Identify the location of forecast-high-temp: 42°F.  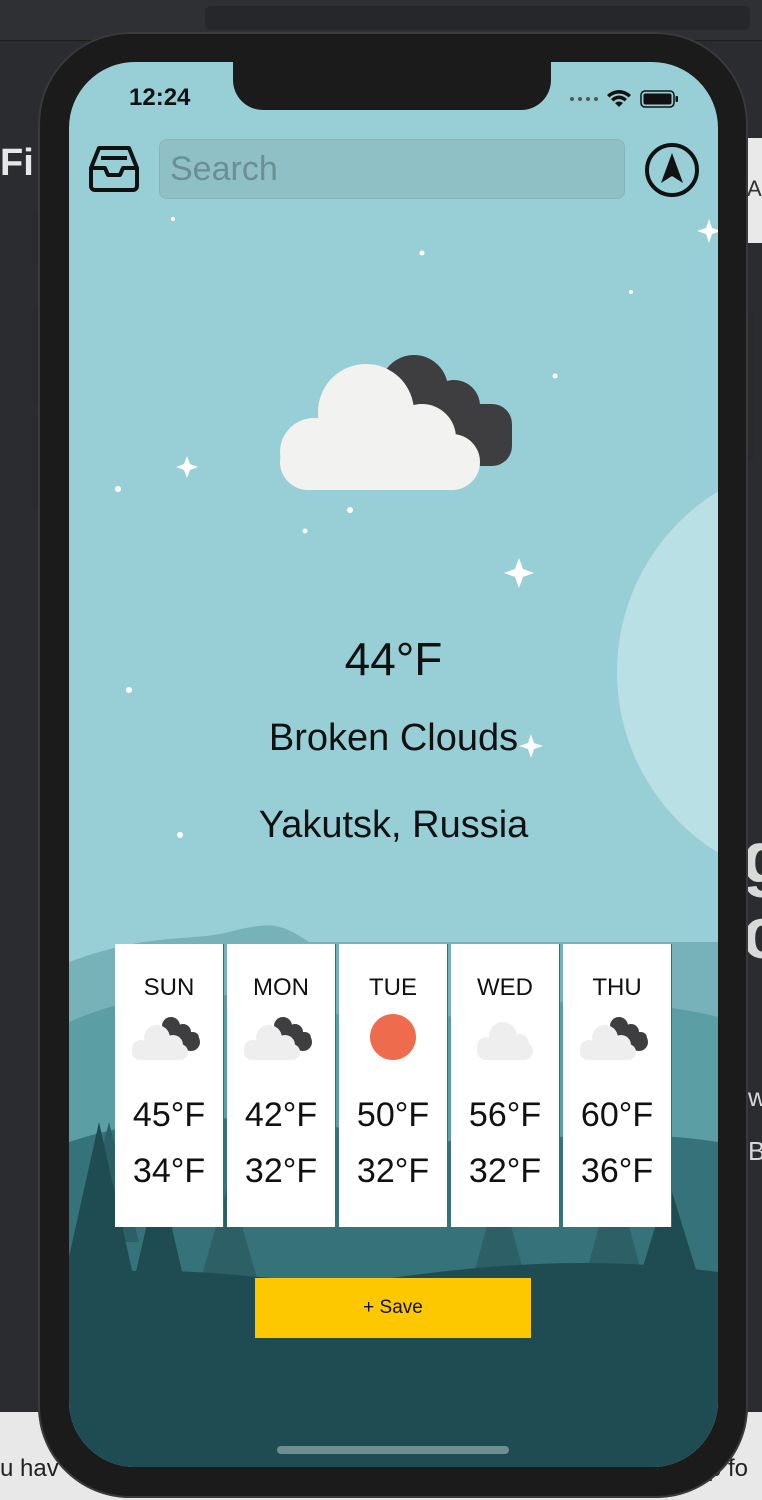
(281, 1115).